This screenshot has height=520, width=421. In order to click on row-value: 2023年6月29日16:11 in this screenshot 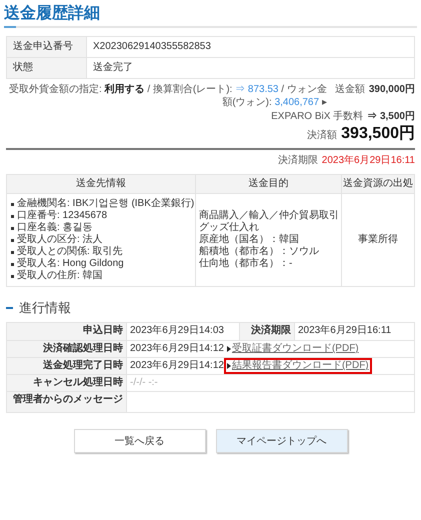, I will do `click(344, 331)`.